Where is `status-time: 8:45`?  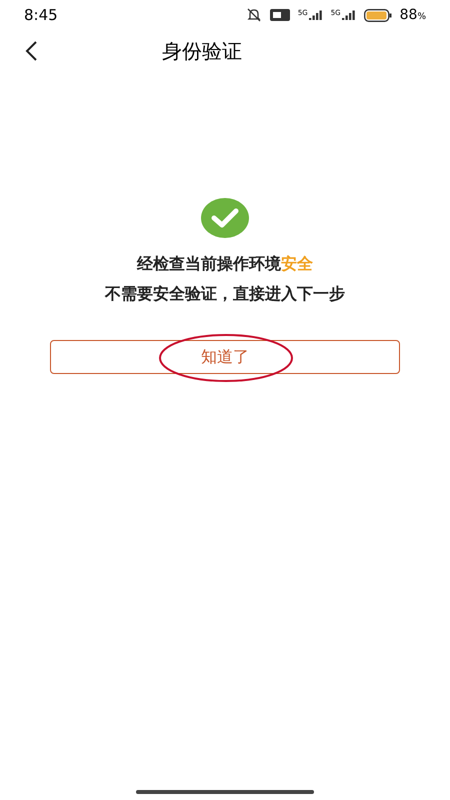 status-time: 8:45 is located at coordinates (41, 15).